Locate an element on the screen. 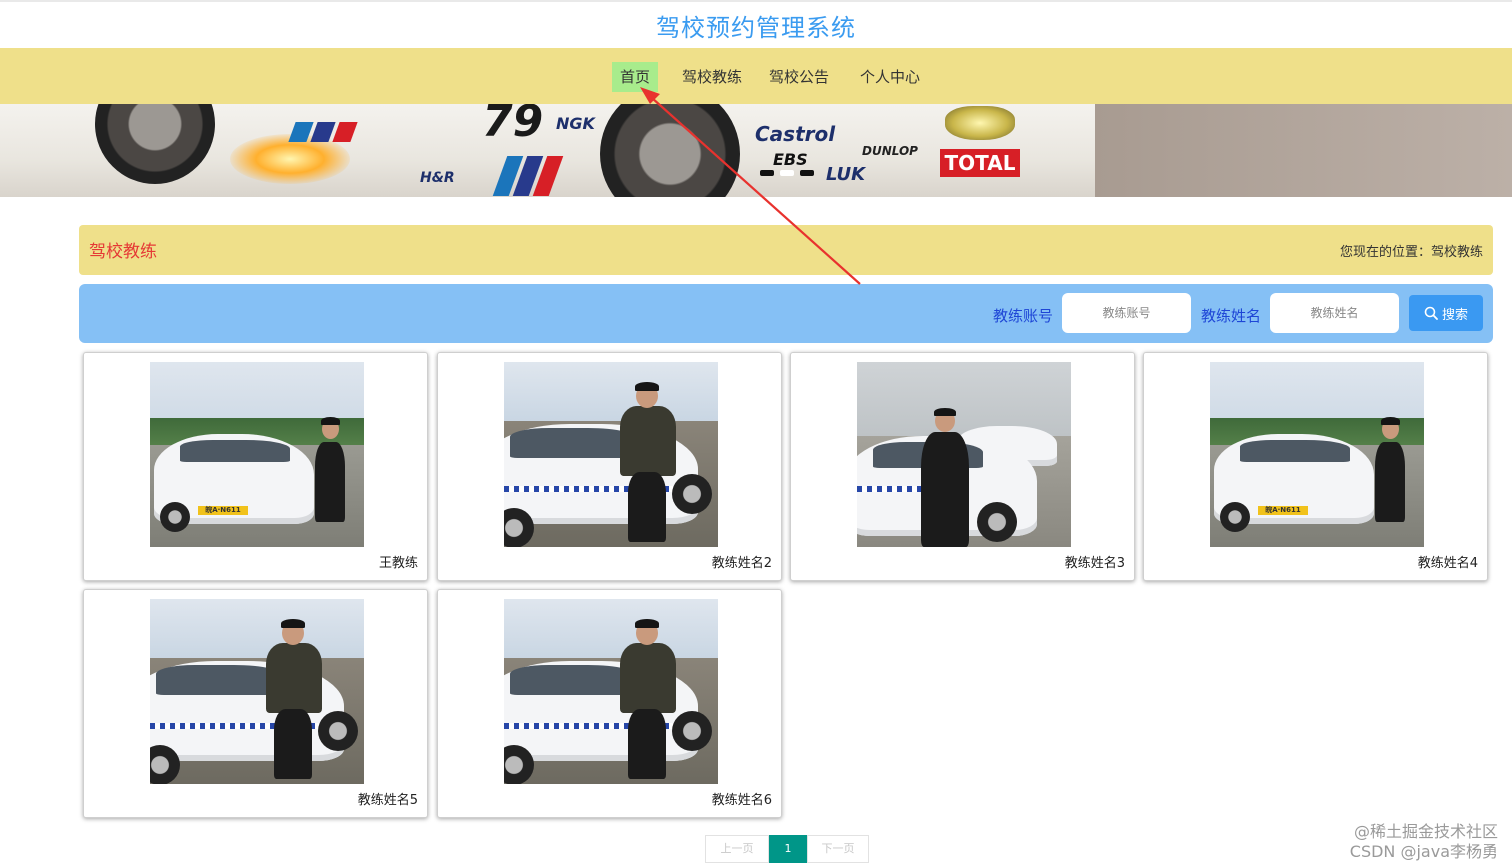 Image resolution: width=1512 pixels, height=866 pixels. coach-card: 教练姓名2 is located at coordinates (609, 466).